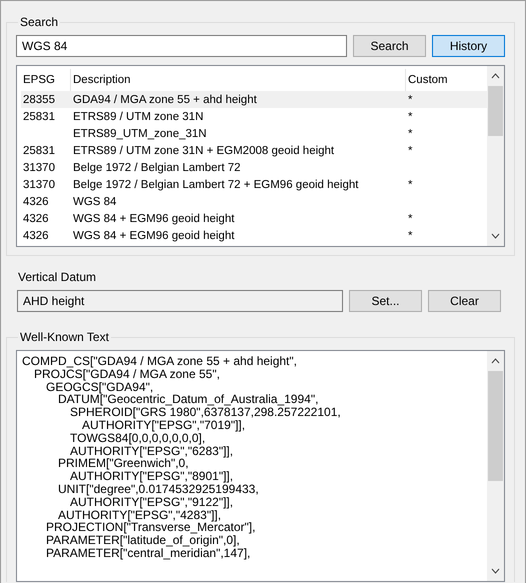  I want to click on column-header: Custom, so click(446, 80).